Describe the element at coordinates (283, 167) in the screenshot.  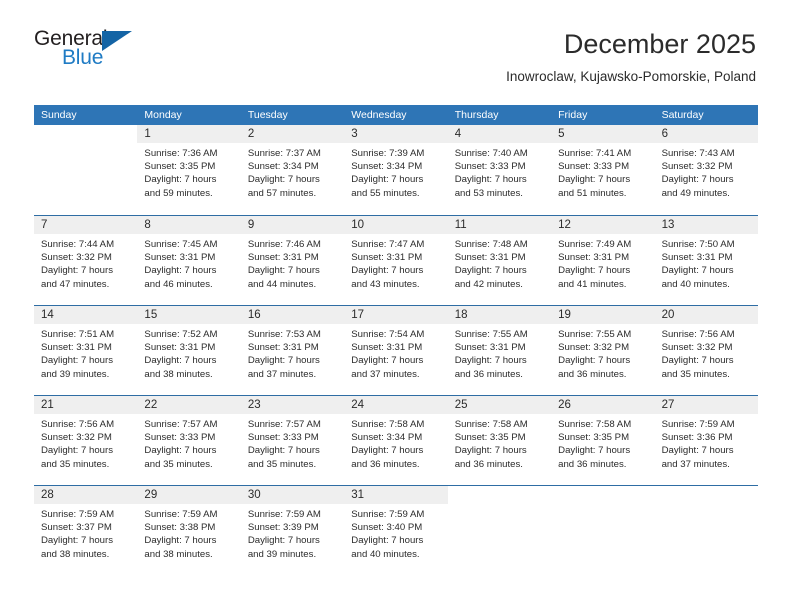
I see `sunset-time: Sunset: 3:34 PM` at that location.